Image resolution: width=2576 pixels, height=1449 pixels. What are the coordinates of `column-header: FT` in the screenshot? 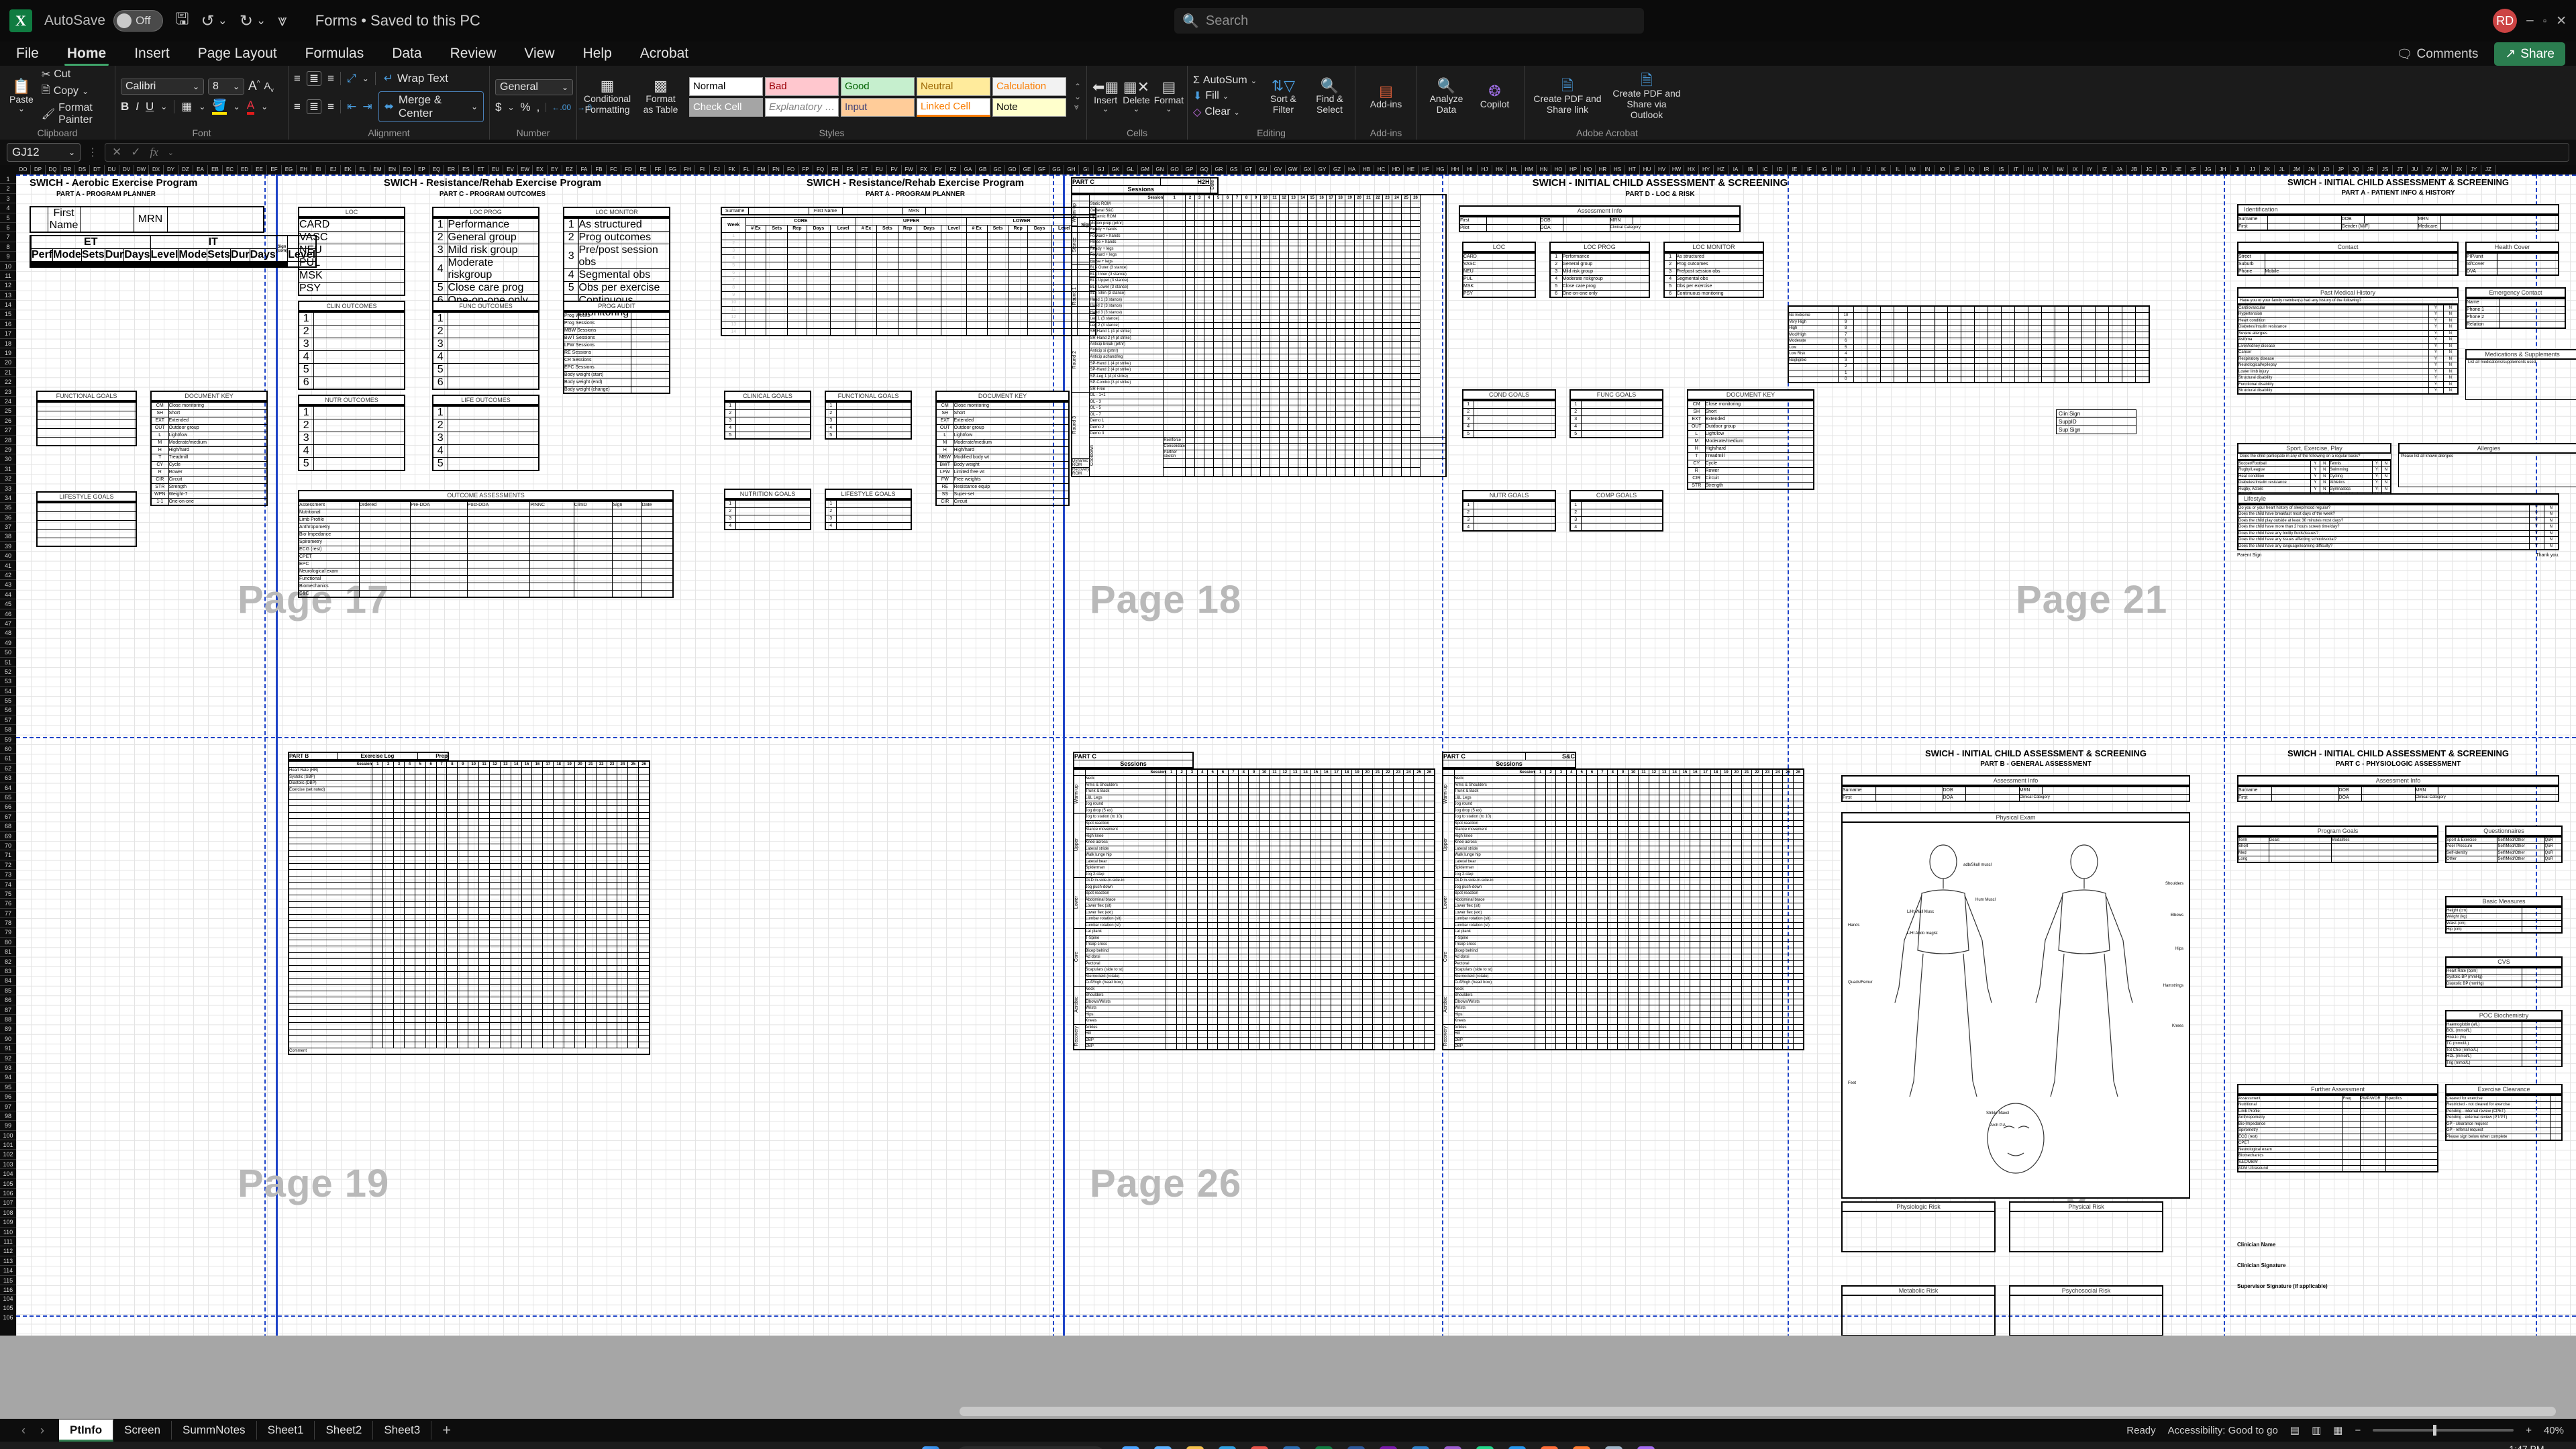 It's located at (865, 169).